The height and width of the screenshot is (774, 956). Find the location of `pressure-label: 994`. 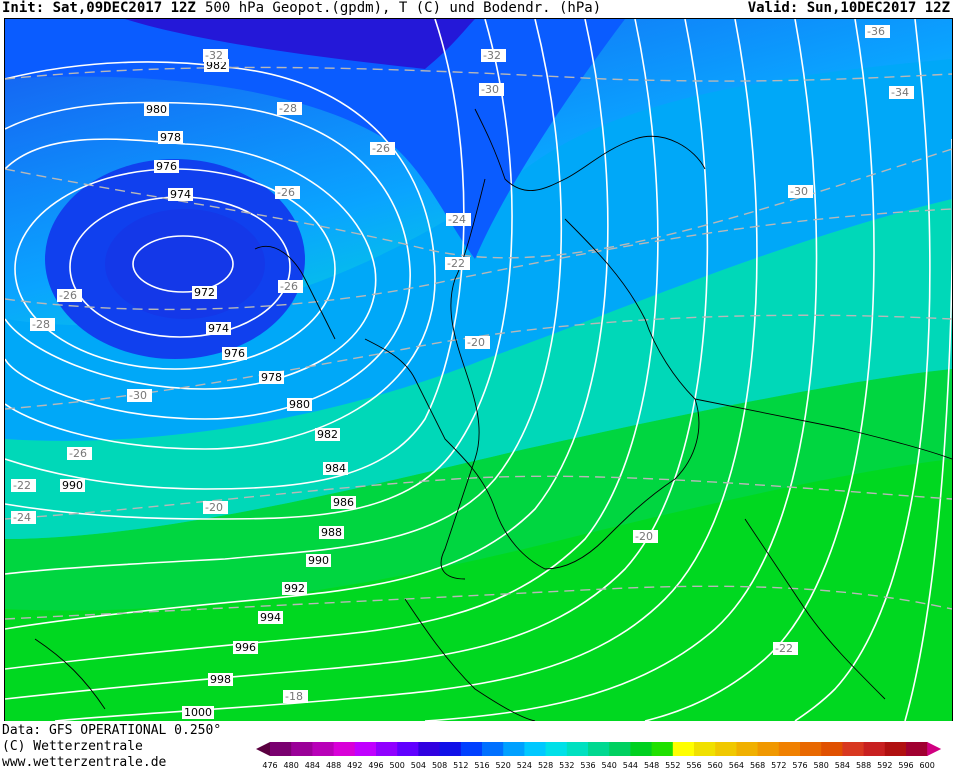

pressure-label: 994 is located at coordinates (270, 617).